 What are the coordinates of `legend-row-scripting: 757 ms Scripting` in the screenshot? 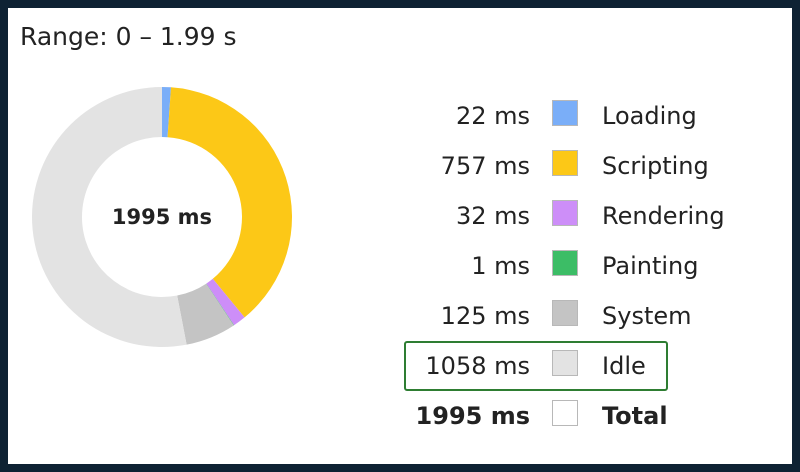 It's located at (578, 169).